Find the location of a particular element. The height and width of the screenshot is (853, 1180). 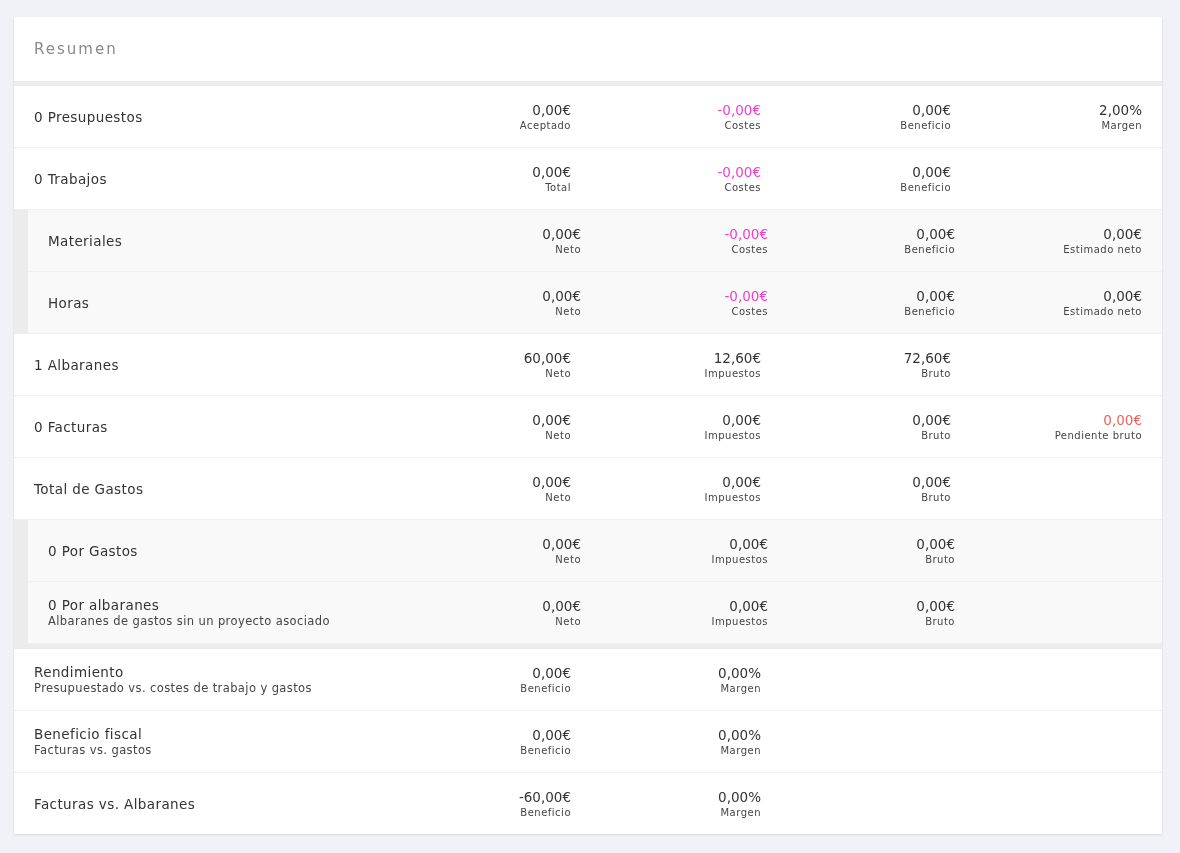

row-title: 0 Por albaranes is located at coordinates (104, 605).